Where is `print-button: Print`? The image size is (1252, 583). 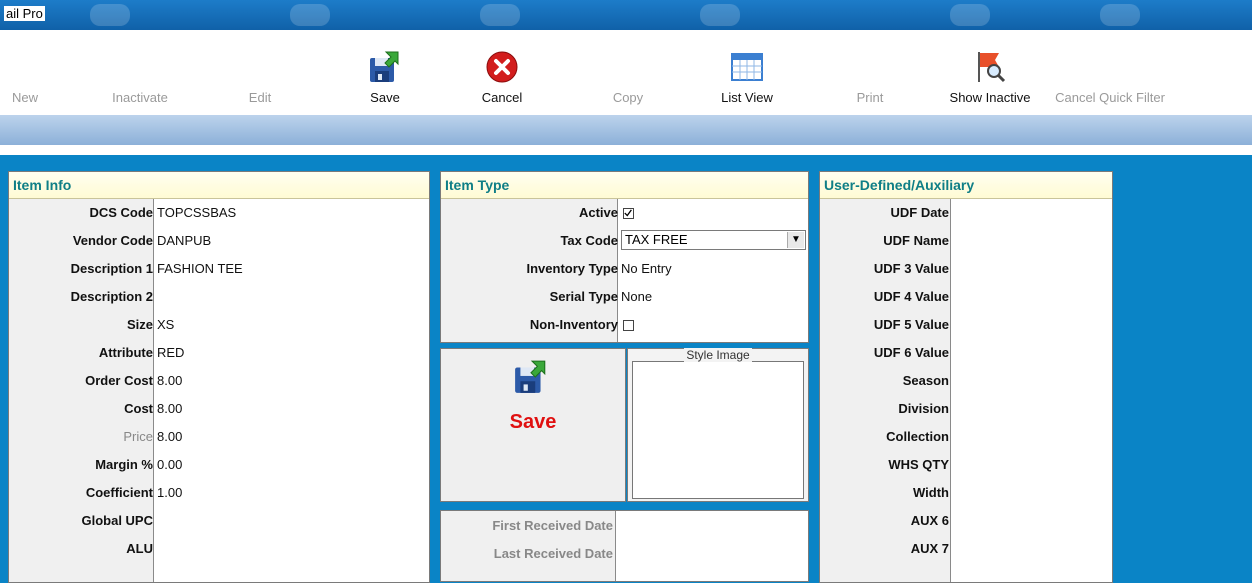 print-button: Print is located at coordinates (870, 72).